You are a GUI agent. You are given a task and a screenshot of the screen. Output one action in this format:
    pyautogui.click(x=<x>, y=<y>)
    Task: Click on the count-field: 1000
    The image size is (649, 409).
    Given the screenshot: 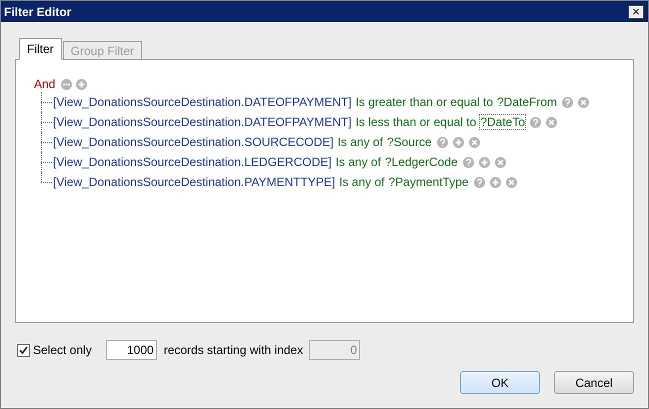 What is the action you would take?
    pyautogui.click(x=131, y=350)
    